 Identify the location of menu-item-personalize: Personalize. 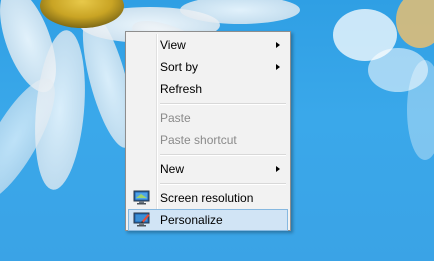
(208, 220).